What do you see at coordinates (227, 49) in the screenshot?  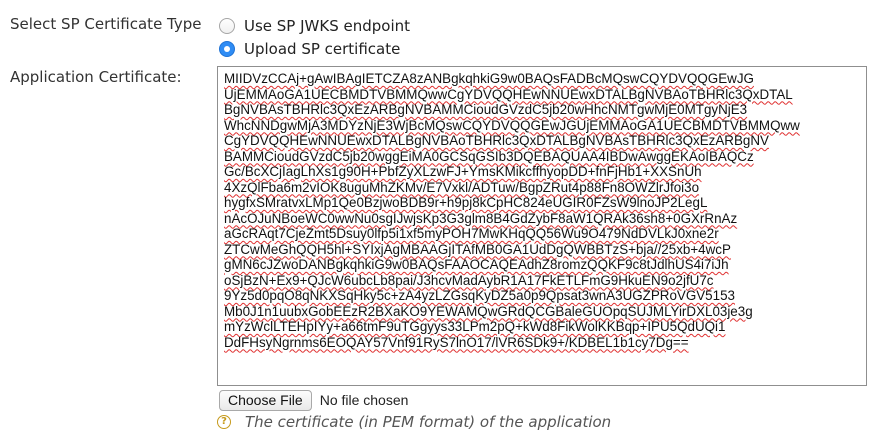 I see `radio-button-upload` at bounding box center [227, 49].